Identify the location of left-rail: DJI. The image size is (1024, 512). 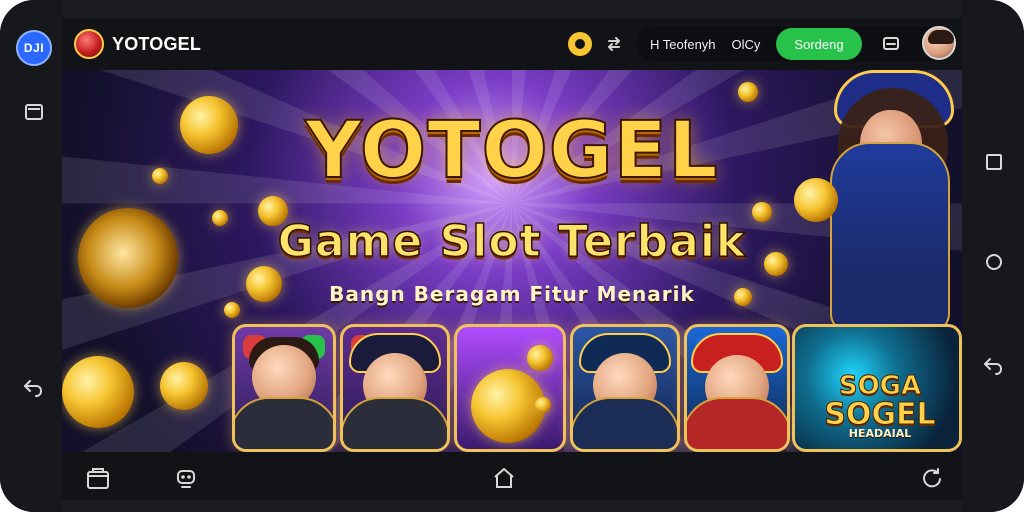
(31, 256).